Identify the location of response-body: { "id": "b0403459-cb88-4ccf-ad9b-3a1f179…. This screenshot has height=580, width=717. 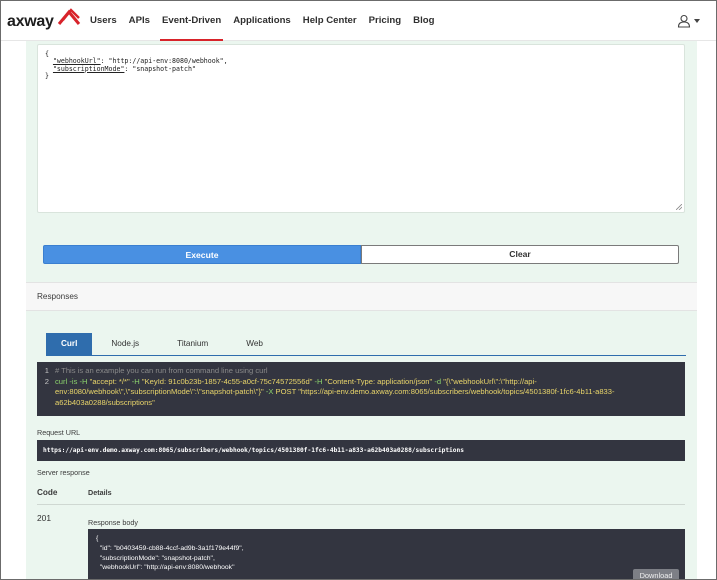
(386, 554).